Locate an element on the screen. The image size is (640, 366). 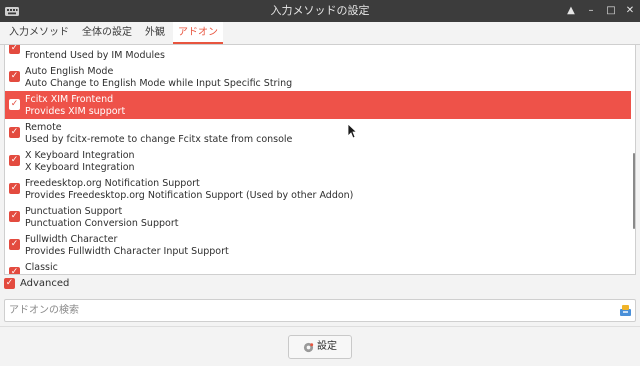
tab-appearance: 外観 is located at coordinates (155, 33).